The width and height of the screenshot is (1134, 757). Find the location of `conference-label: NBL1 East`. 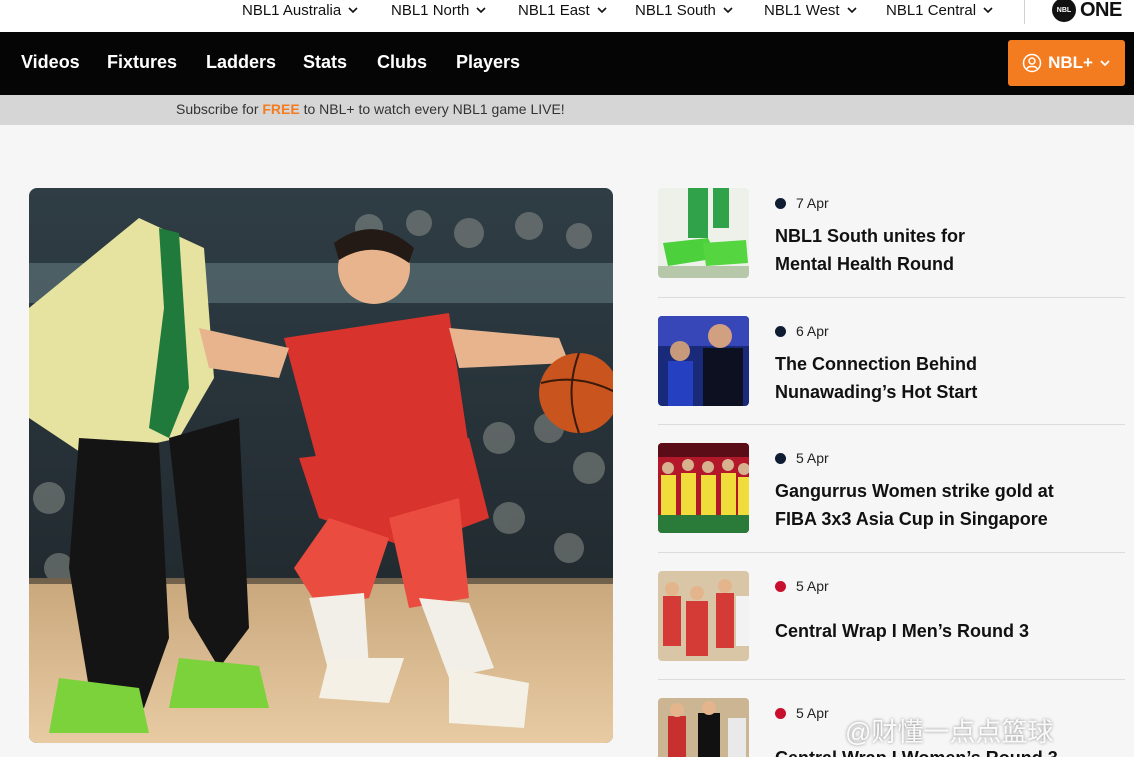

conference-label: NBL1 East is located at coordinates (554, 10).